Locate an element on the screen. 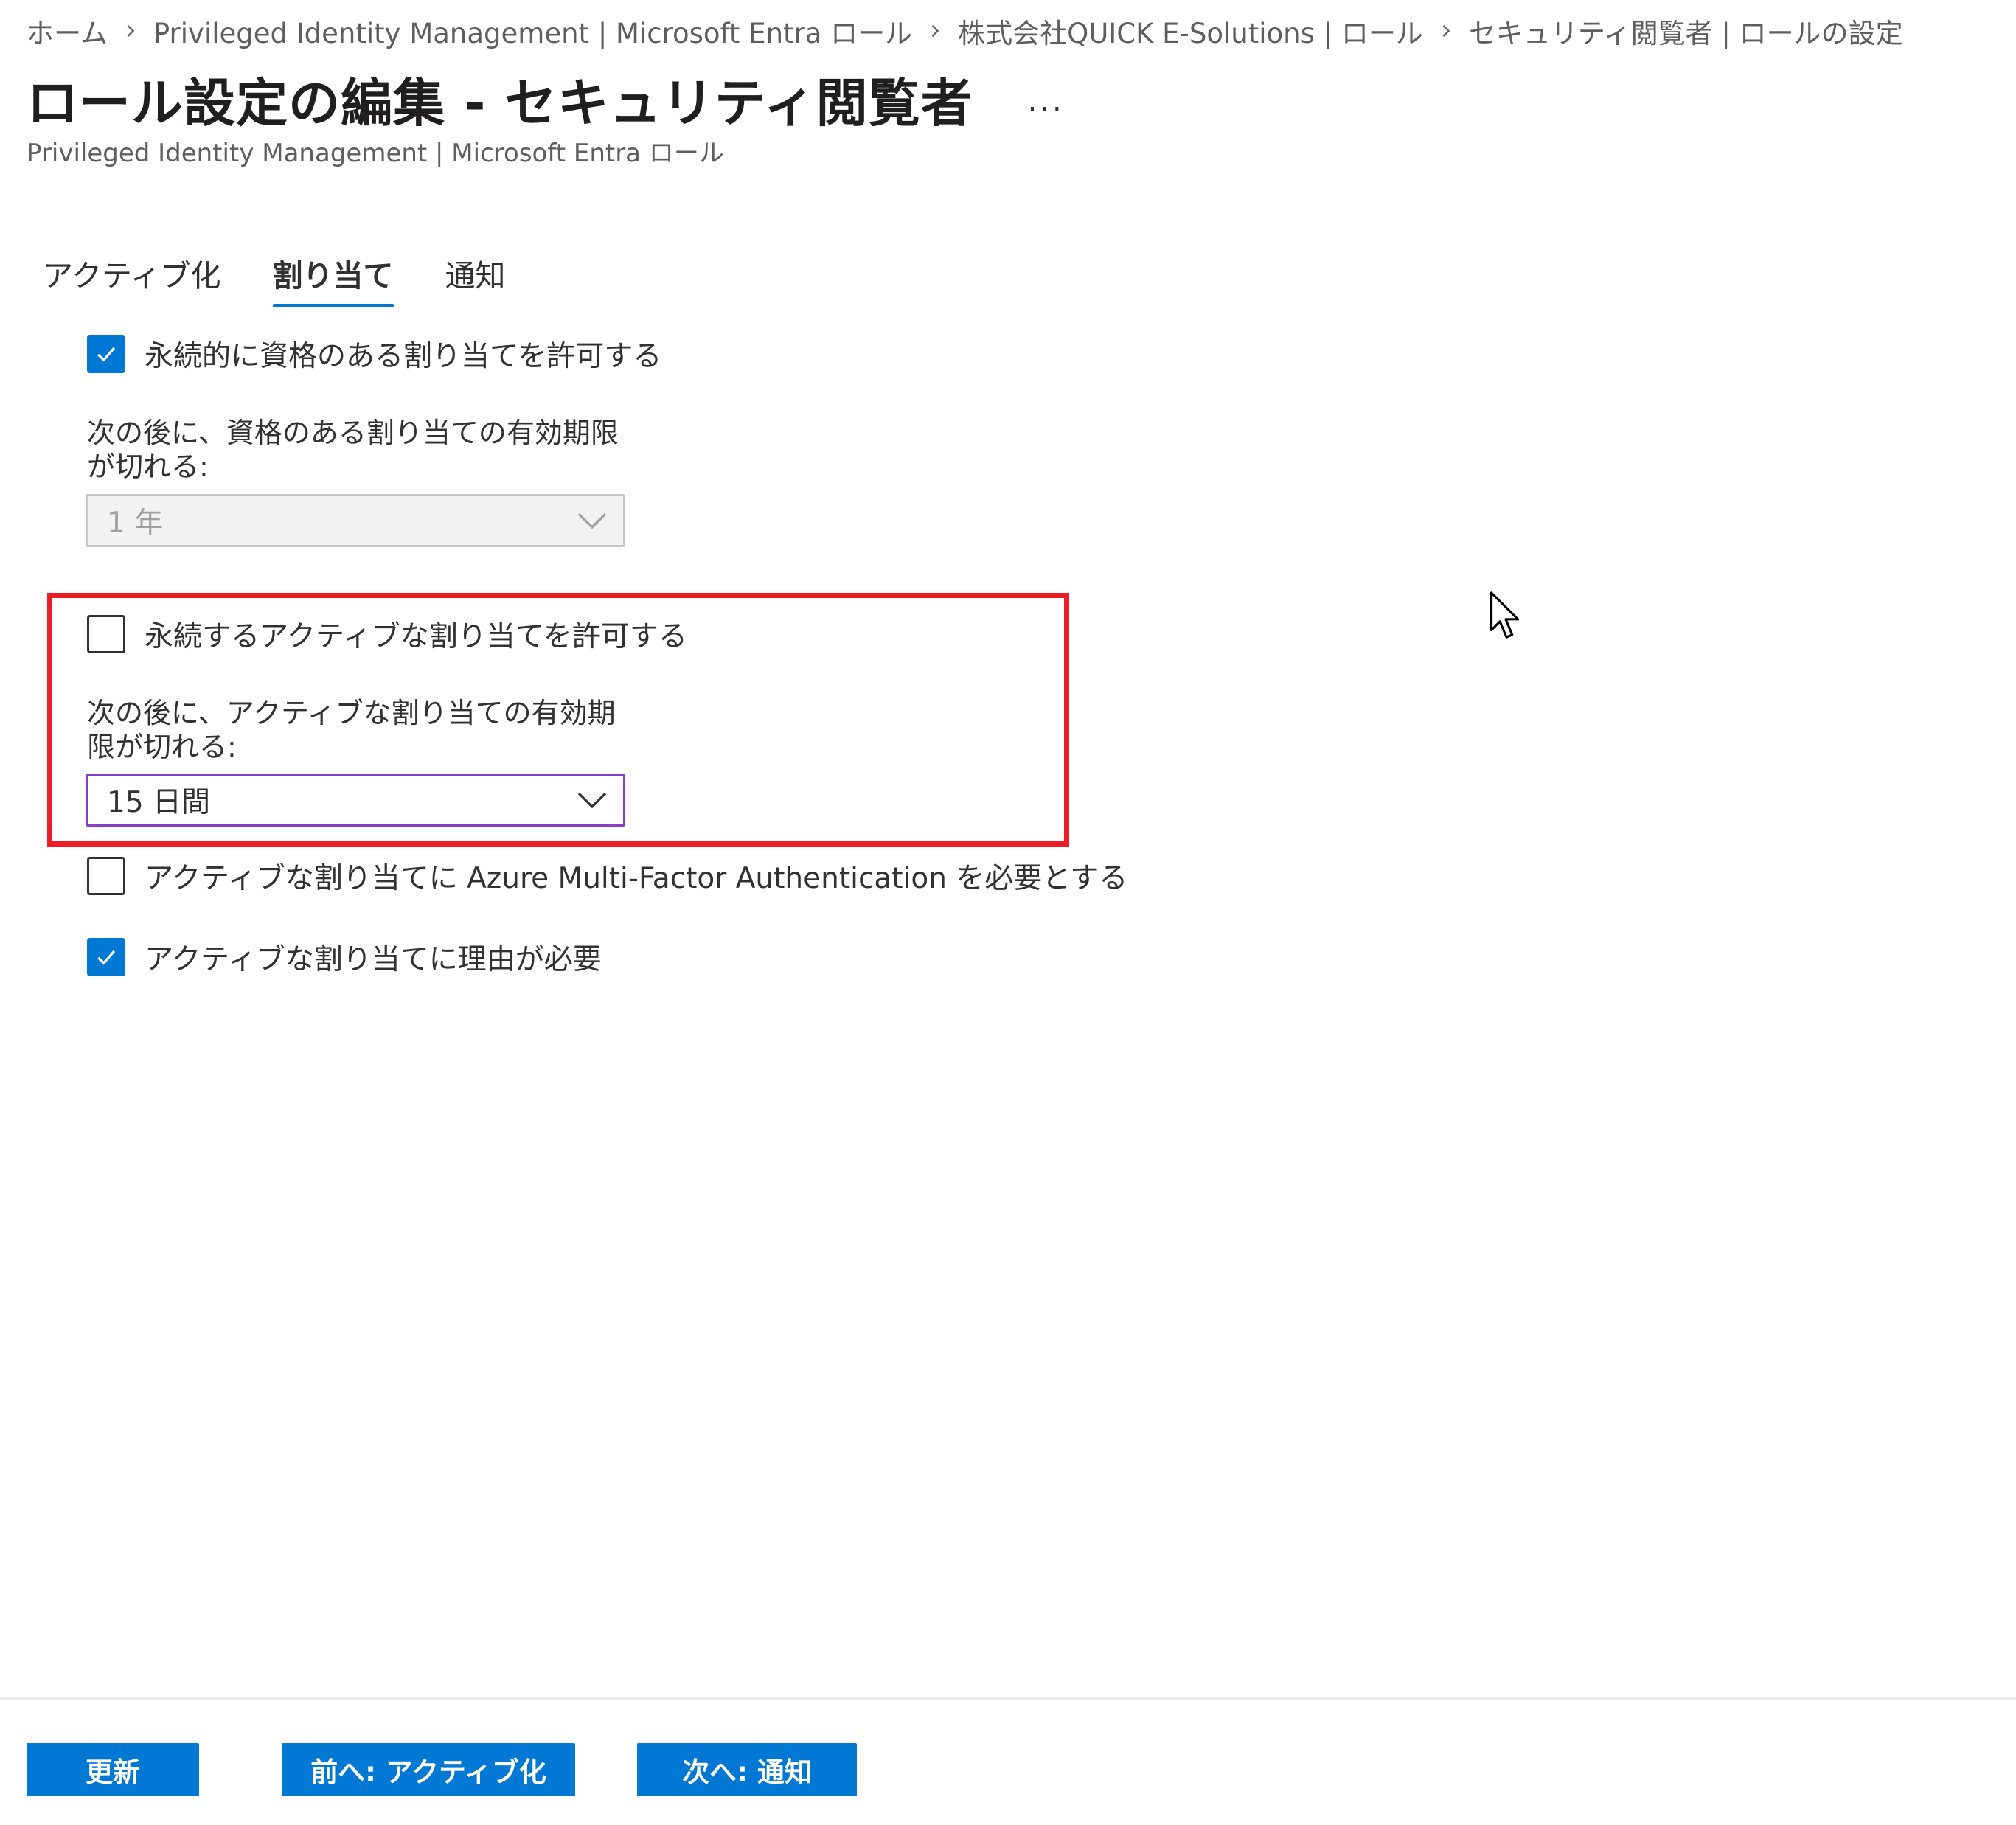  permanent-eligible-label: 永続的に資格のある割り当てを許可する is located at coordinates (404, 357).